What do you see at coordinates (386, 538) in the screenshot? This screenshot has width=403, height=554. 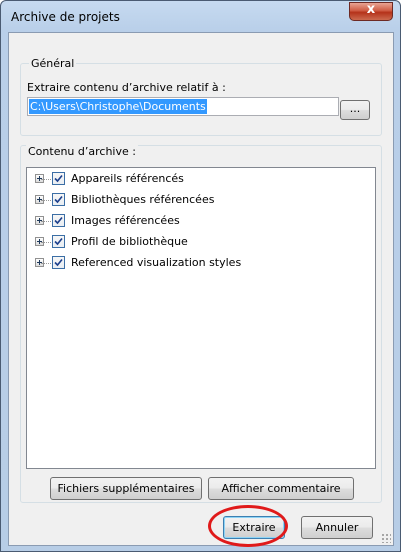 I see `resize-grip` at bounding box center [386, 538].